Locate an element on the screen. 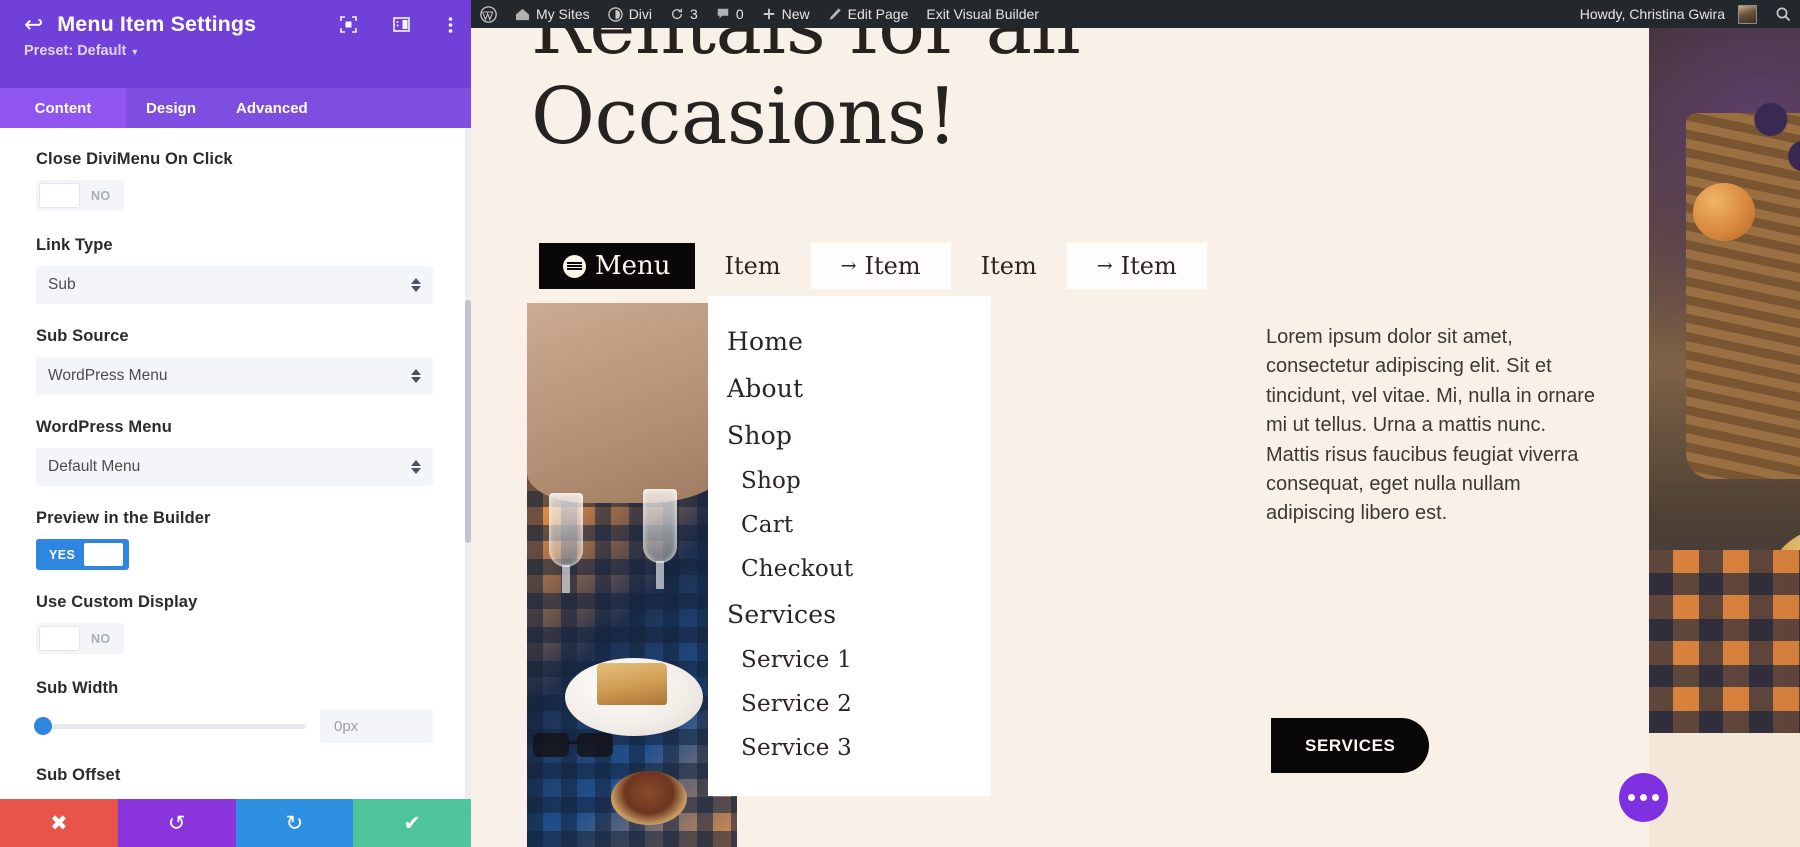 This screenshot has width=1800, height=847. dropdown-item-home: Home is located at coordinates (849, 341).